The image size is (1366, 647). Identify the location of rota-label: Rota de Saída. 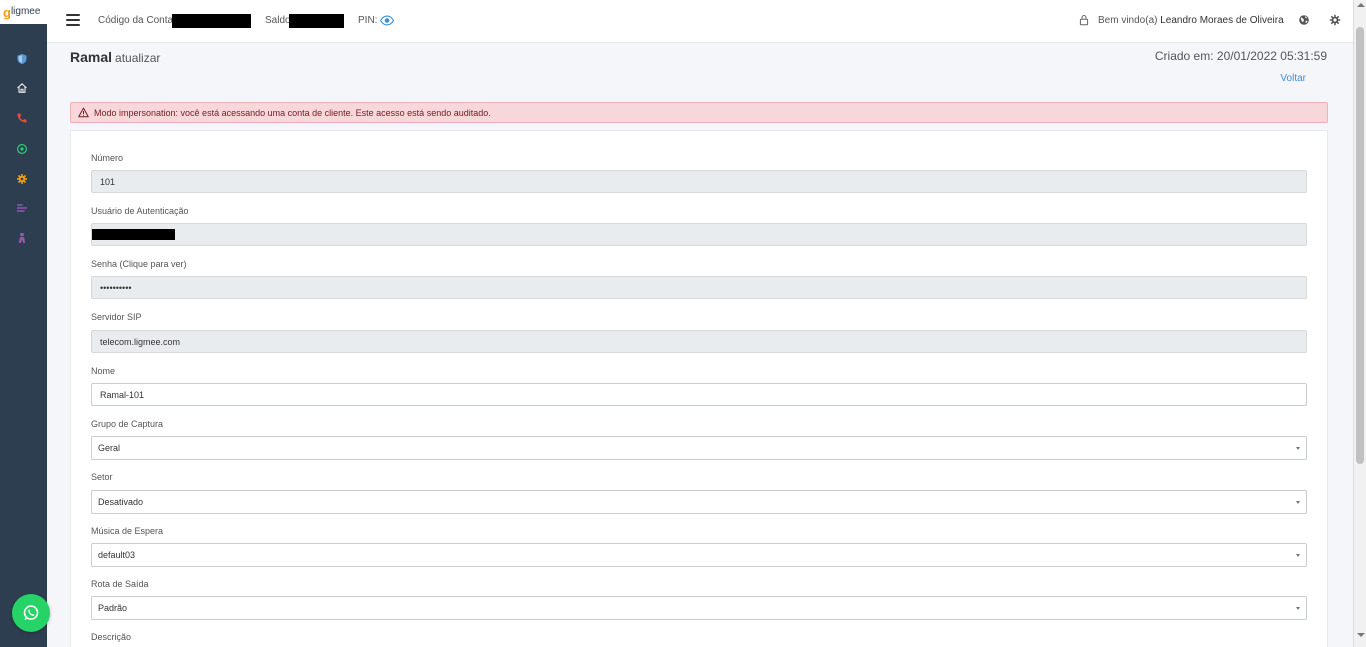
(120, 584).